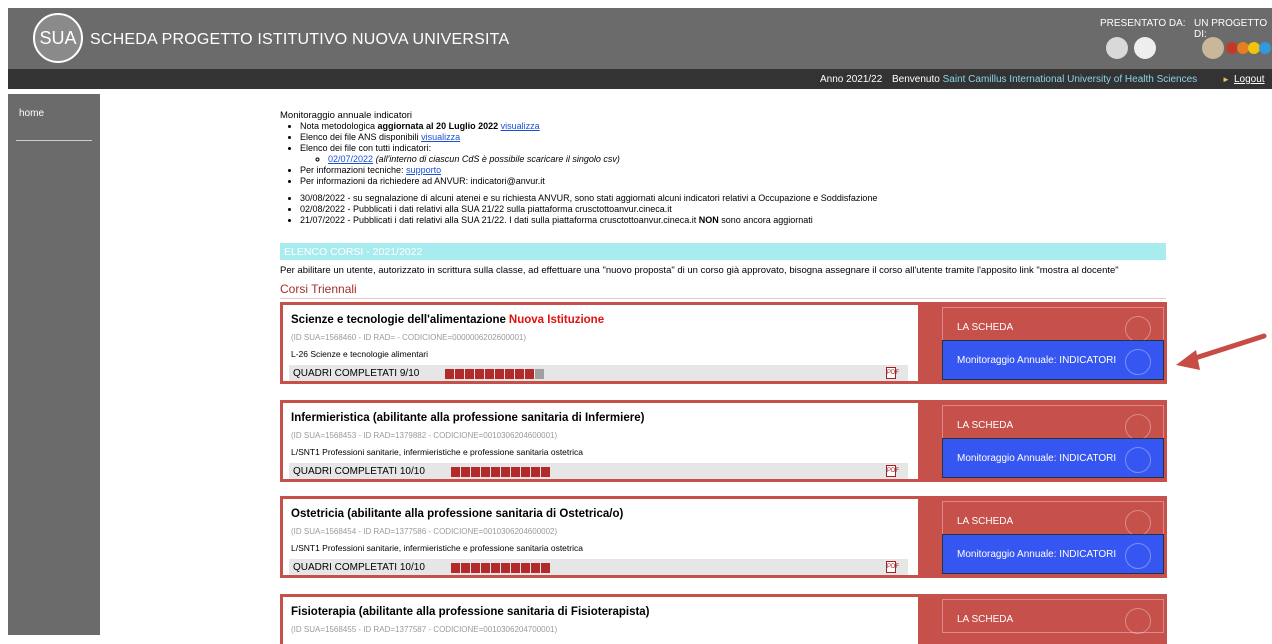  I want to click on support-link: supporto, so click(423, 170).